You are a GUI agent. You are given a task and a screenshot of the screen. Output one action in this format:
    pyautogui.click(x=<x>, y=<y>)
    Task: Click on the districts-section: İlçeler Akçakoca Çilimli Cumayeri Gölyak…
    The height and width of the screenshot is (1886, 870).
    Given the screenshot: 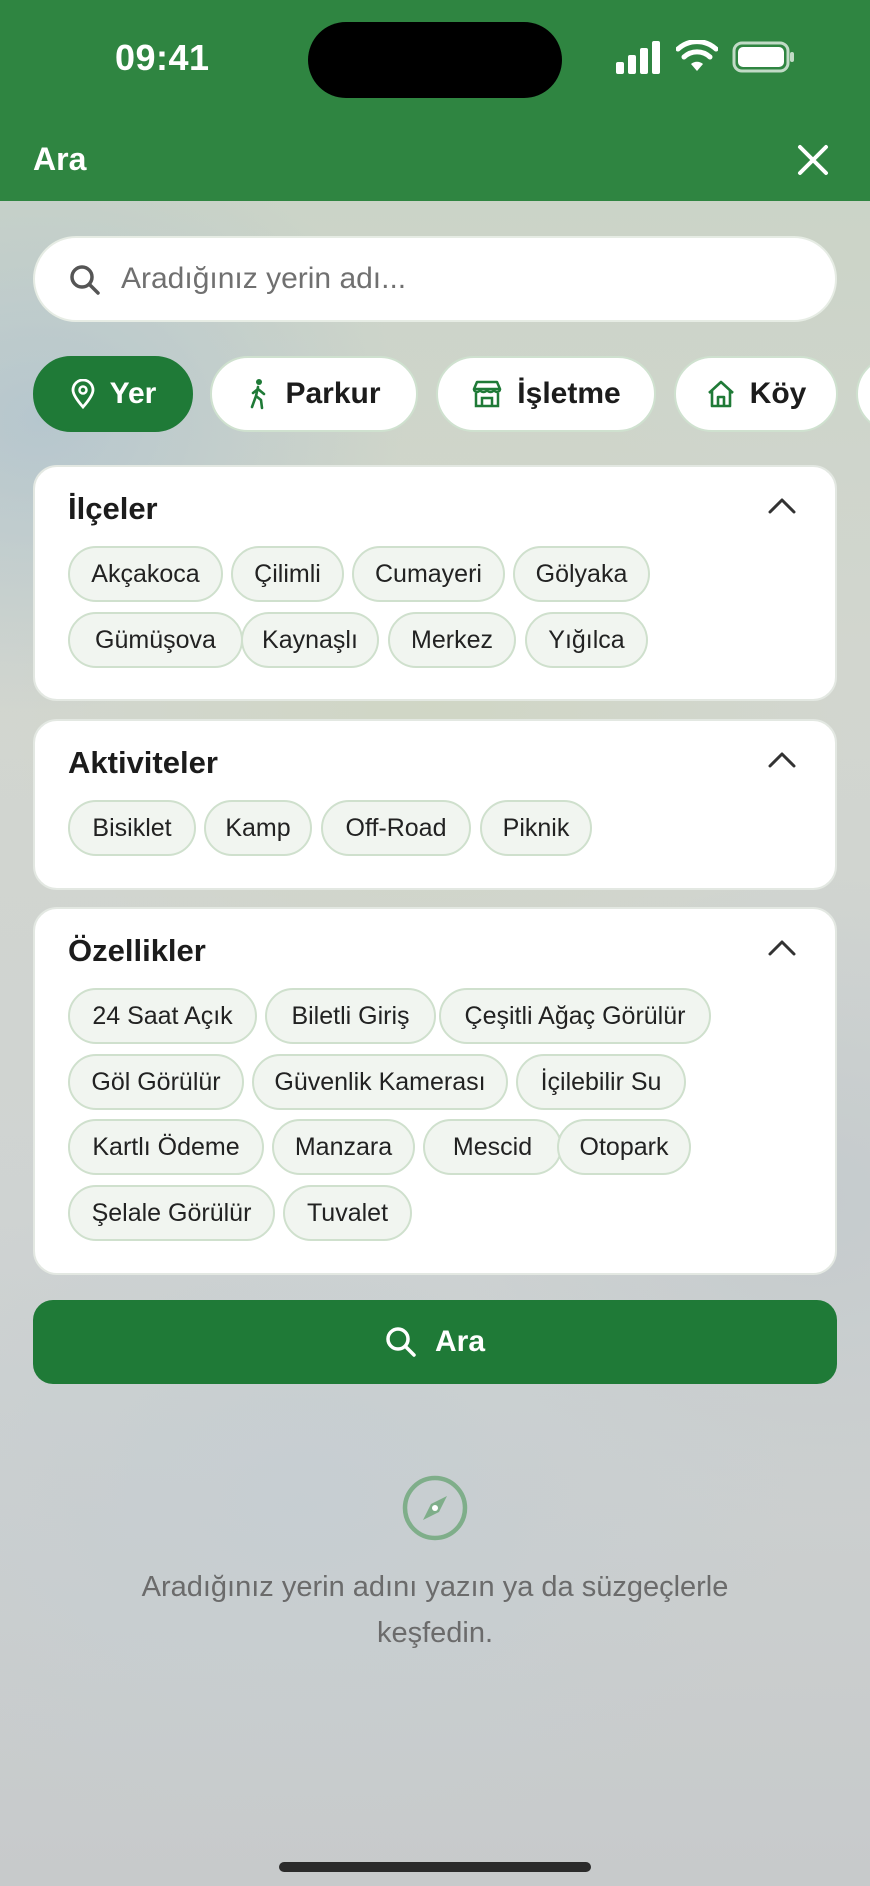 What is the action you would take?
    pyautogui.click(x=435, y=583)
    